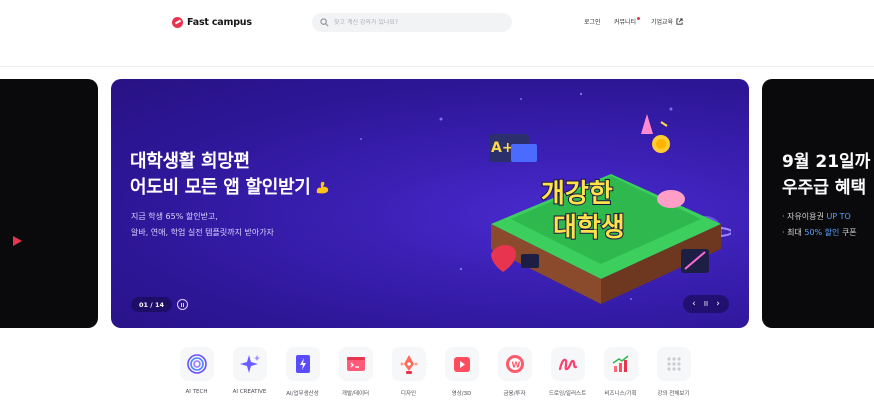 Image resolution: width=874 pixels, height=405 pixels. Describe the element at coordinates (567, 364) in the screenshot. I see `brush-stroke-icon` at that location.